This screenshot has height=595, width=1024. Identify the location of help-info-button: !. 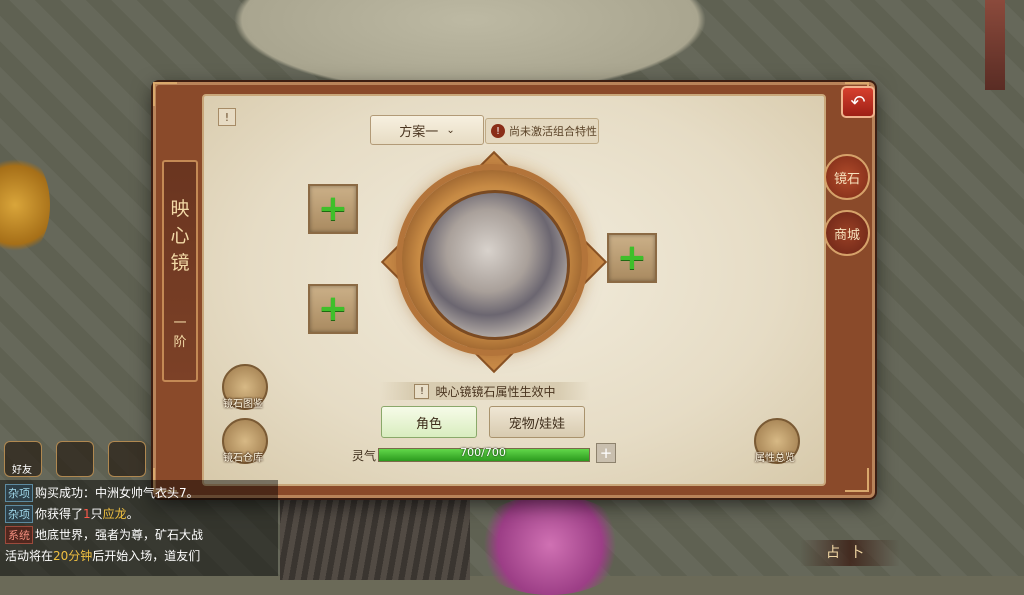
(227, 117).